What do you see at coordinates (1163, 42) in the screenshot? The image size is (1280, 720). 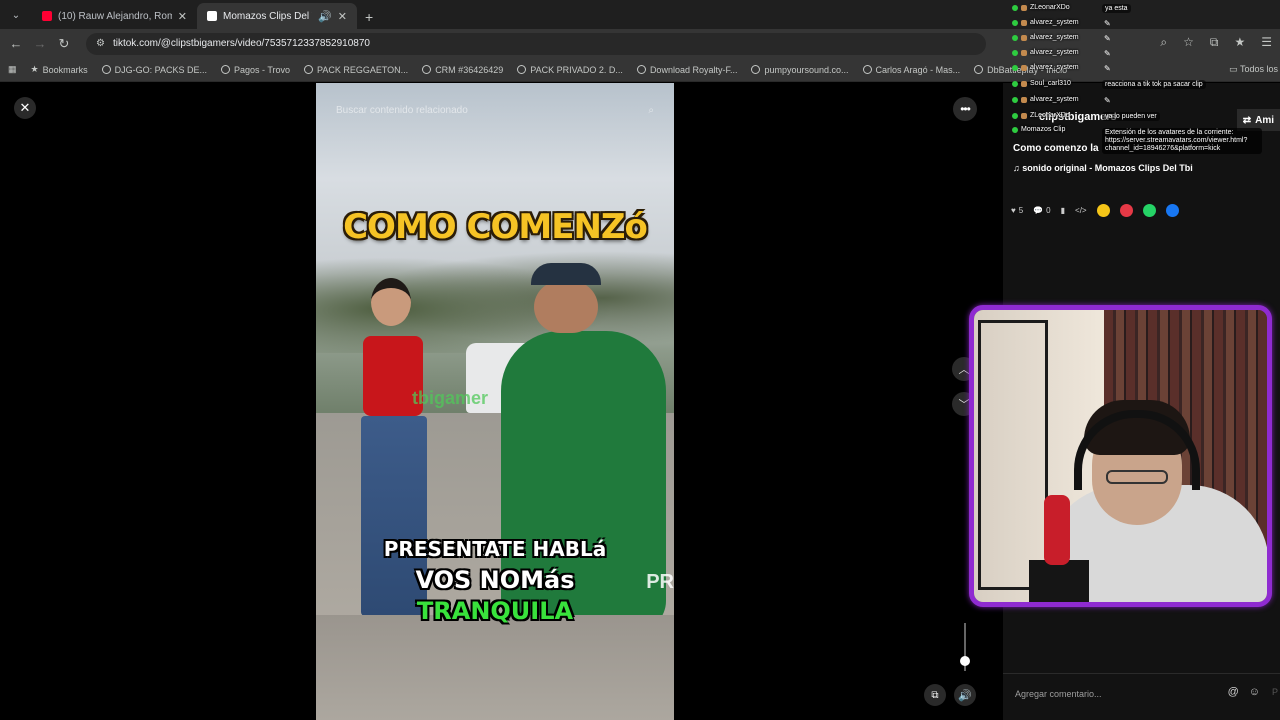 I see `zoom-icon: ⌕` at bounding box center [1163, 42].